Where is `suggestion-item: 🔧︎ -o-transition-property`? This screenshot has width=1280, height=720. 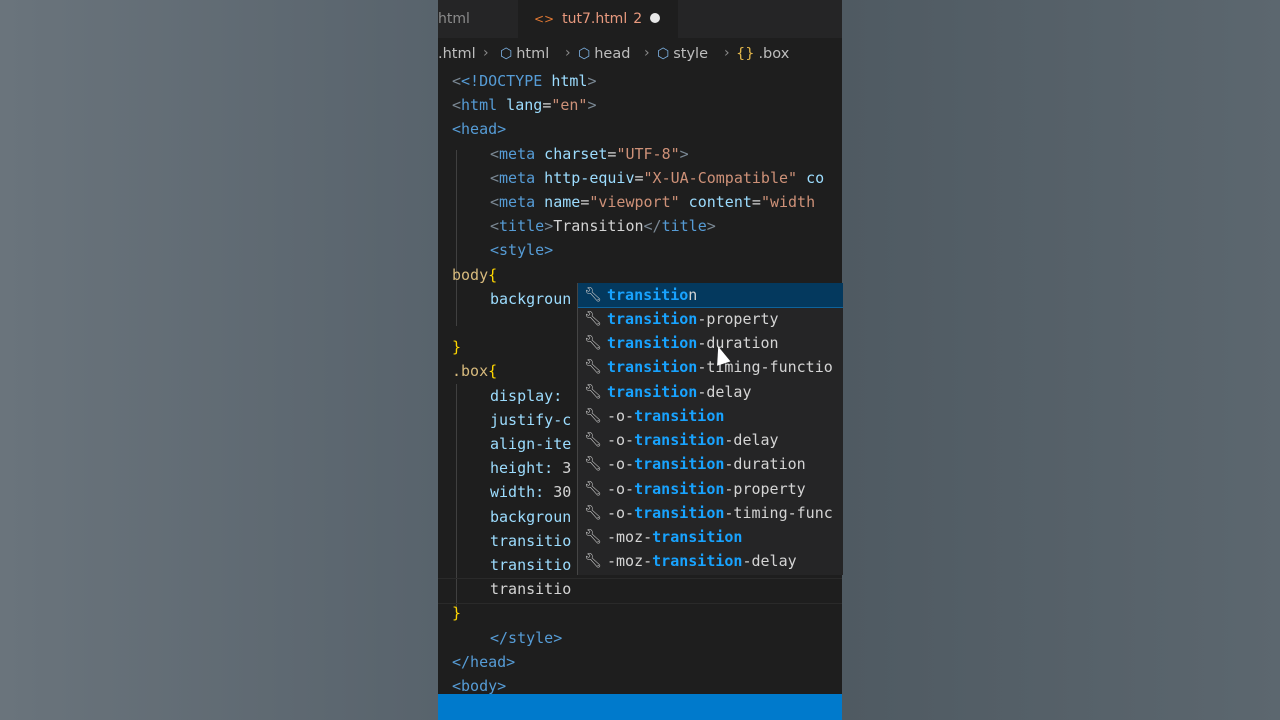 suggestion-item: 🔧︎ -o-transition-property is located at coordinates (710, 489).